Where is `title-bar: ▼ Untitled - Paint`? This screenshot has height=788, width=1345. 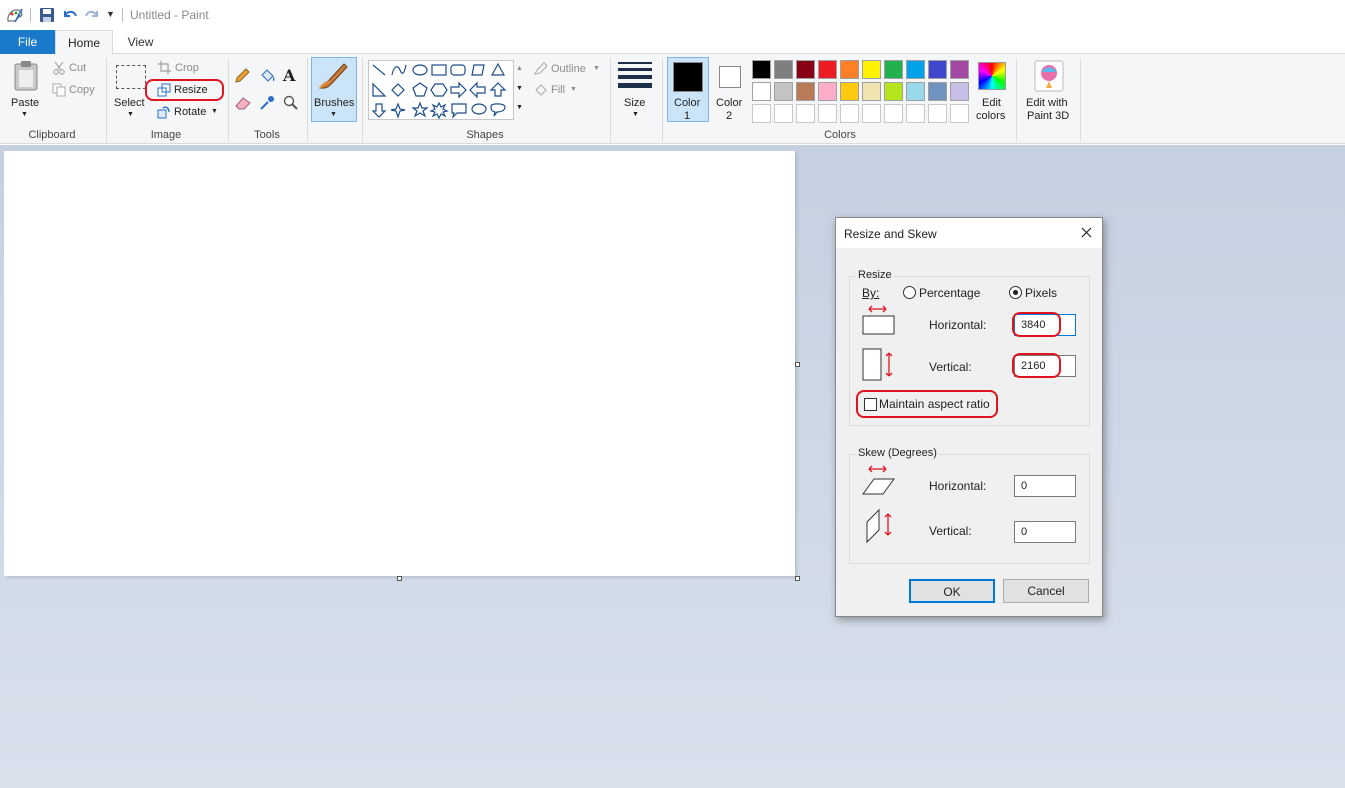 title-bar: ▼ Untitled - Paint is located at coordinates (672, 15).